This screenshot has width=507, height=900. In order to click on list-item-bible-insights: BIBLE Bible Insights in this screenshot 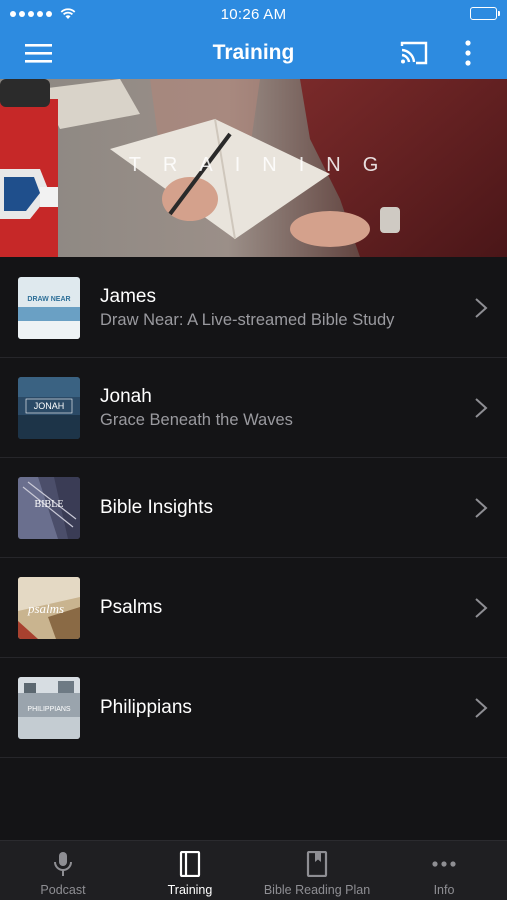, I will do `click(253, 508)`.